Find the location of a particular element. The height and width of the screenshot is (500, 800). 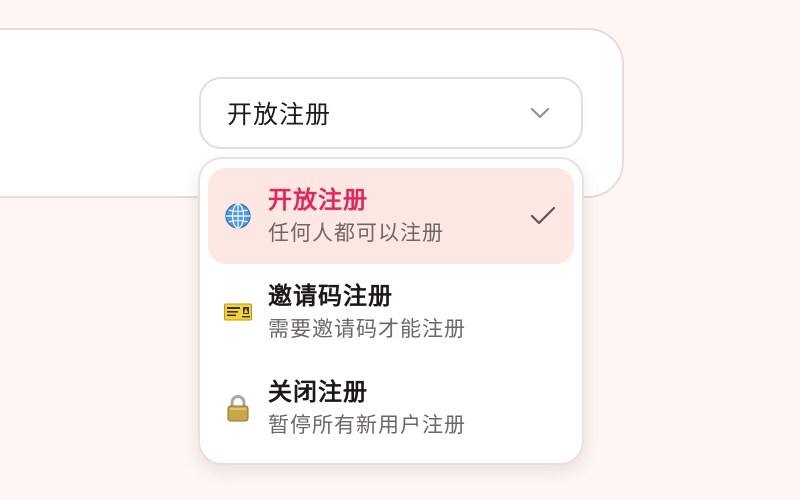

registration-mode-select: 开放注册 is located at coordinates (391, 113).